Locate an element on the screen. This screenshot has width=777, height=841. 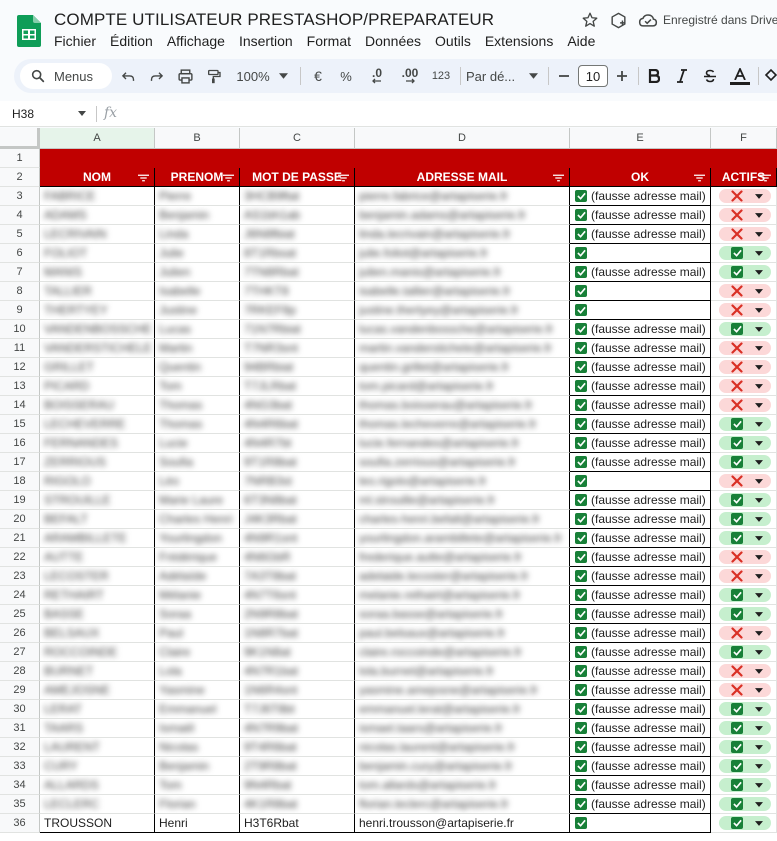
cell-prenom: Nicolas is located at coordinates (197, 747).